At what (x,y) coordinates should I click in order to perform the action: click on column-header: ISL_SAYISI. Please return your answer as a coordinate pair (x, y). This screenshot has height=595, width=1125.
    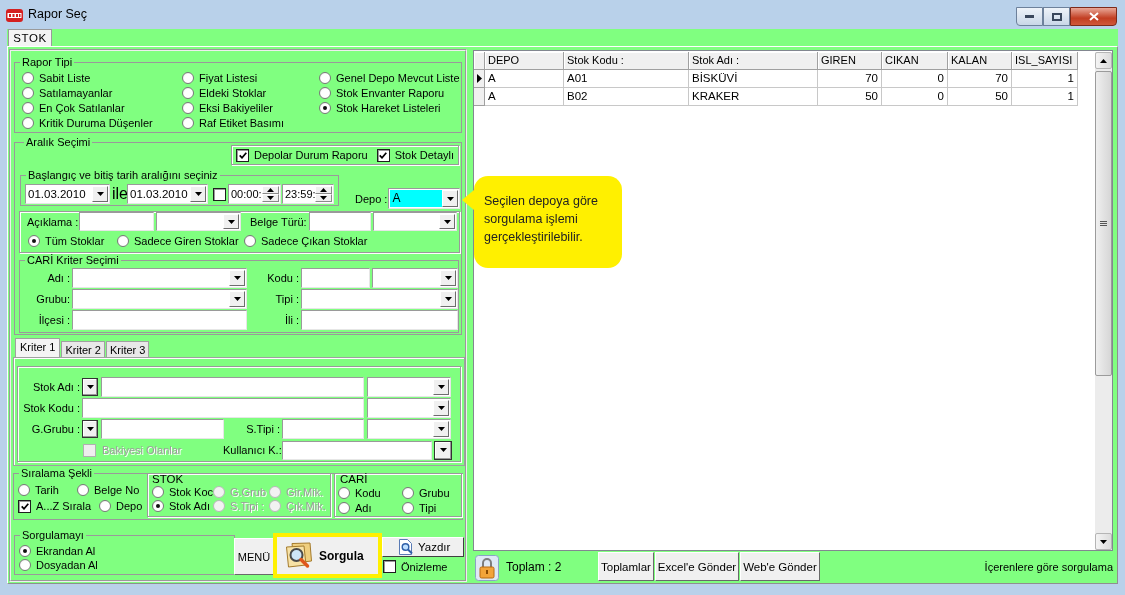
    Looking at the image, I should click on (1045, 61).